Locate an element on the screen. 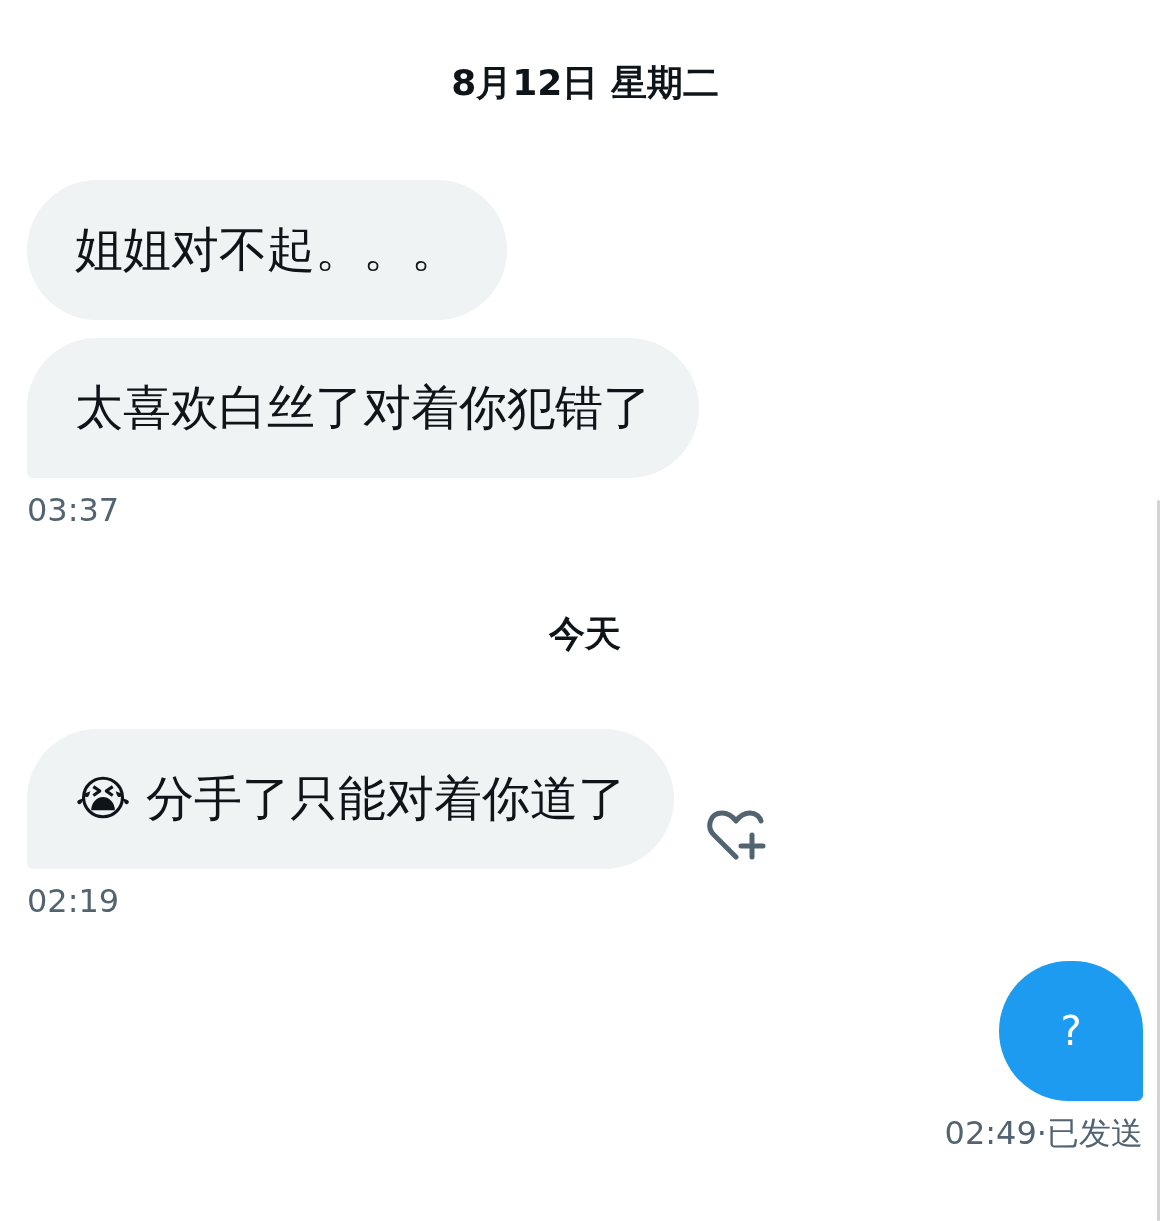  message-bubble: 太喜欢白丝了对着你犯错了 is located at coordinates (363, 408).